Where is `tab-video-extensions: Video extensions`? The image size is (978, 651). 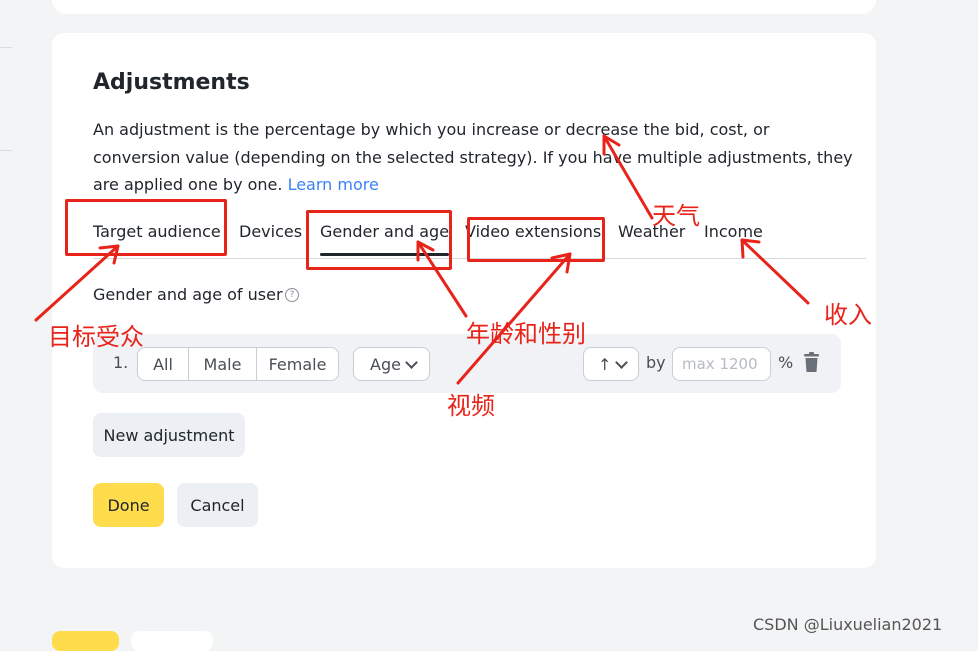
tab-video-extensions: Video extensions is located at coordinates (533, 231).